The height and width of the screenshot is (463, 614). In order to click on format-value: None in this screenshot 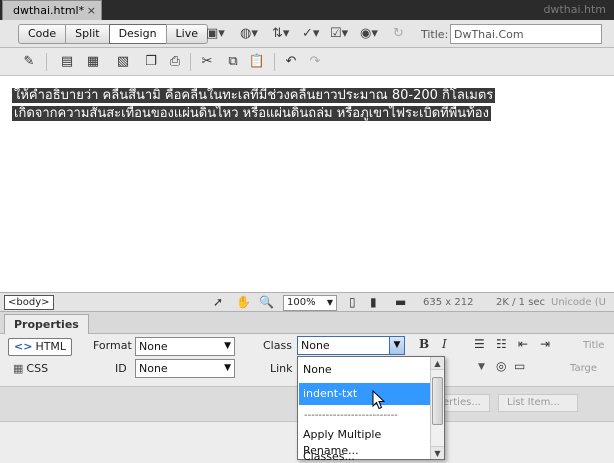, I will do `click(153, 346)`.